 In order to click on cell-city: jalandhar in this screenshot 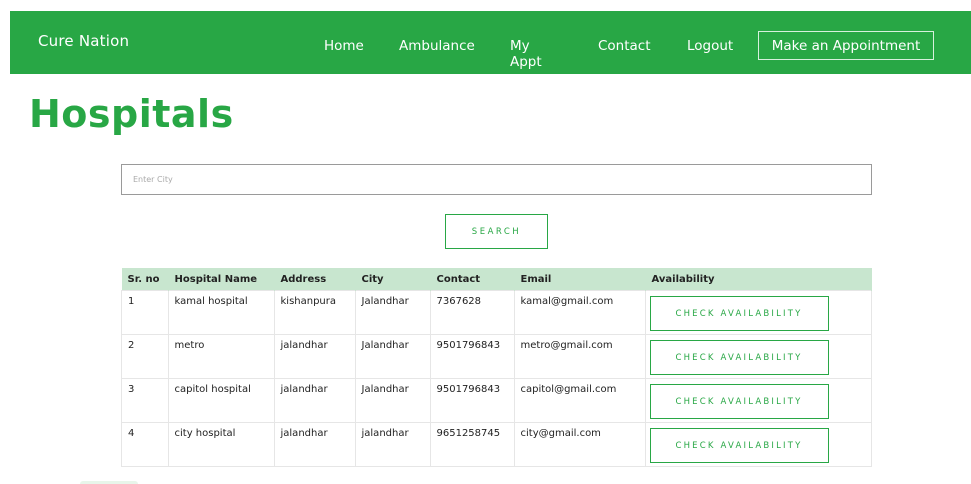, I will do `click(392, 444)`.